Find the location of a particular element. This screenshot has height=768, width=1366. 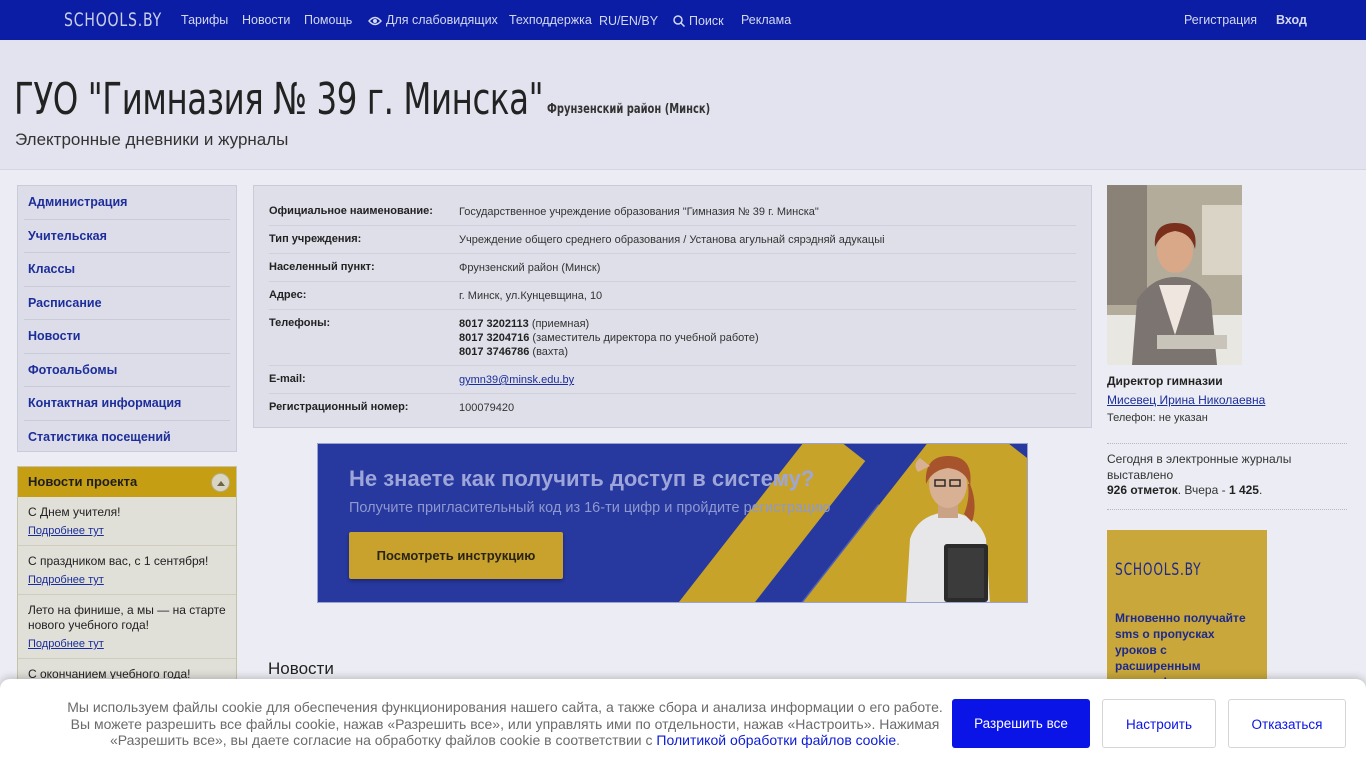

news-item-title: С Днем учителя! is located at coordinates (74, 512).